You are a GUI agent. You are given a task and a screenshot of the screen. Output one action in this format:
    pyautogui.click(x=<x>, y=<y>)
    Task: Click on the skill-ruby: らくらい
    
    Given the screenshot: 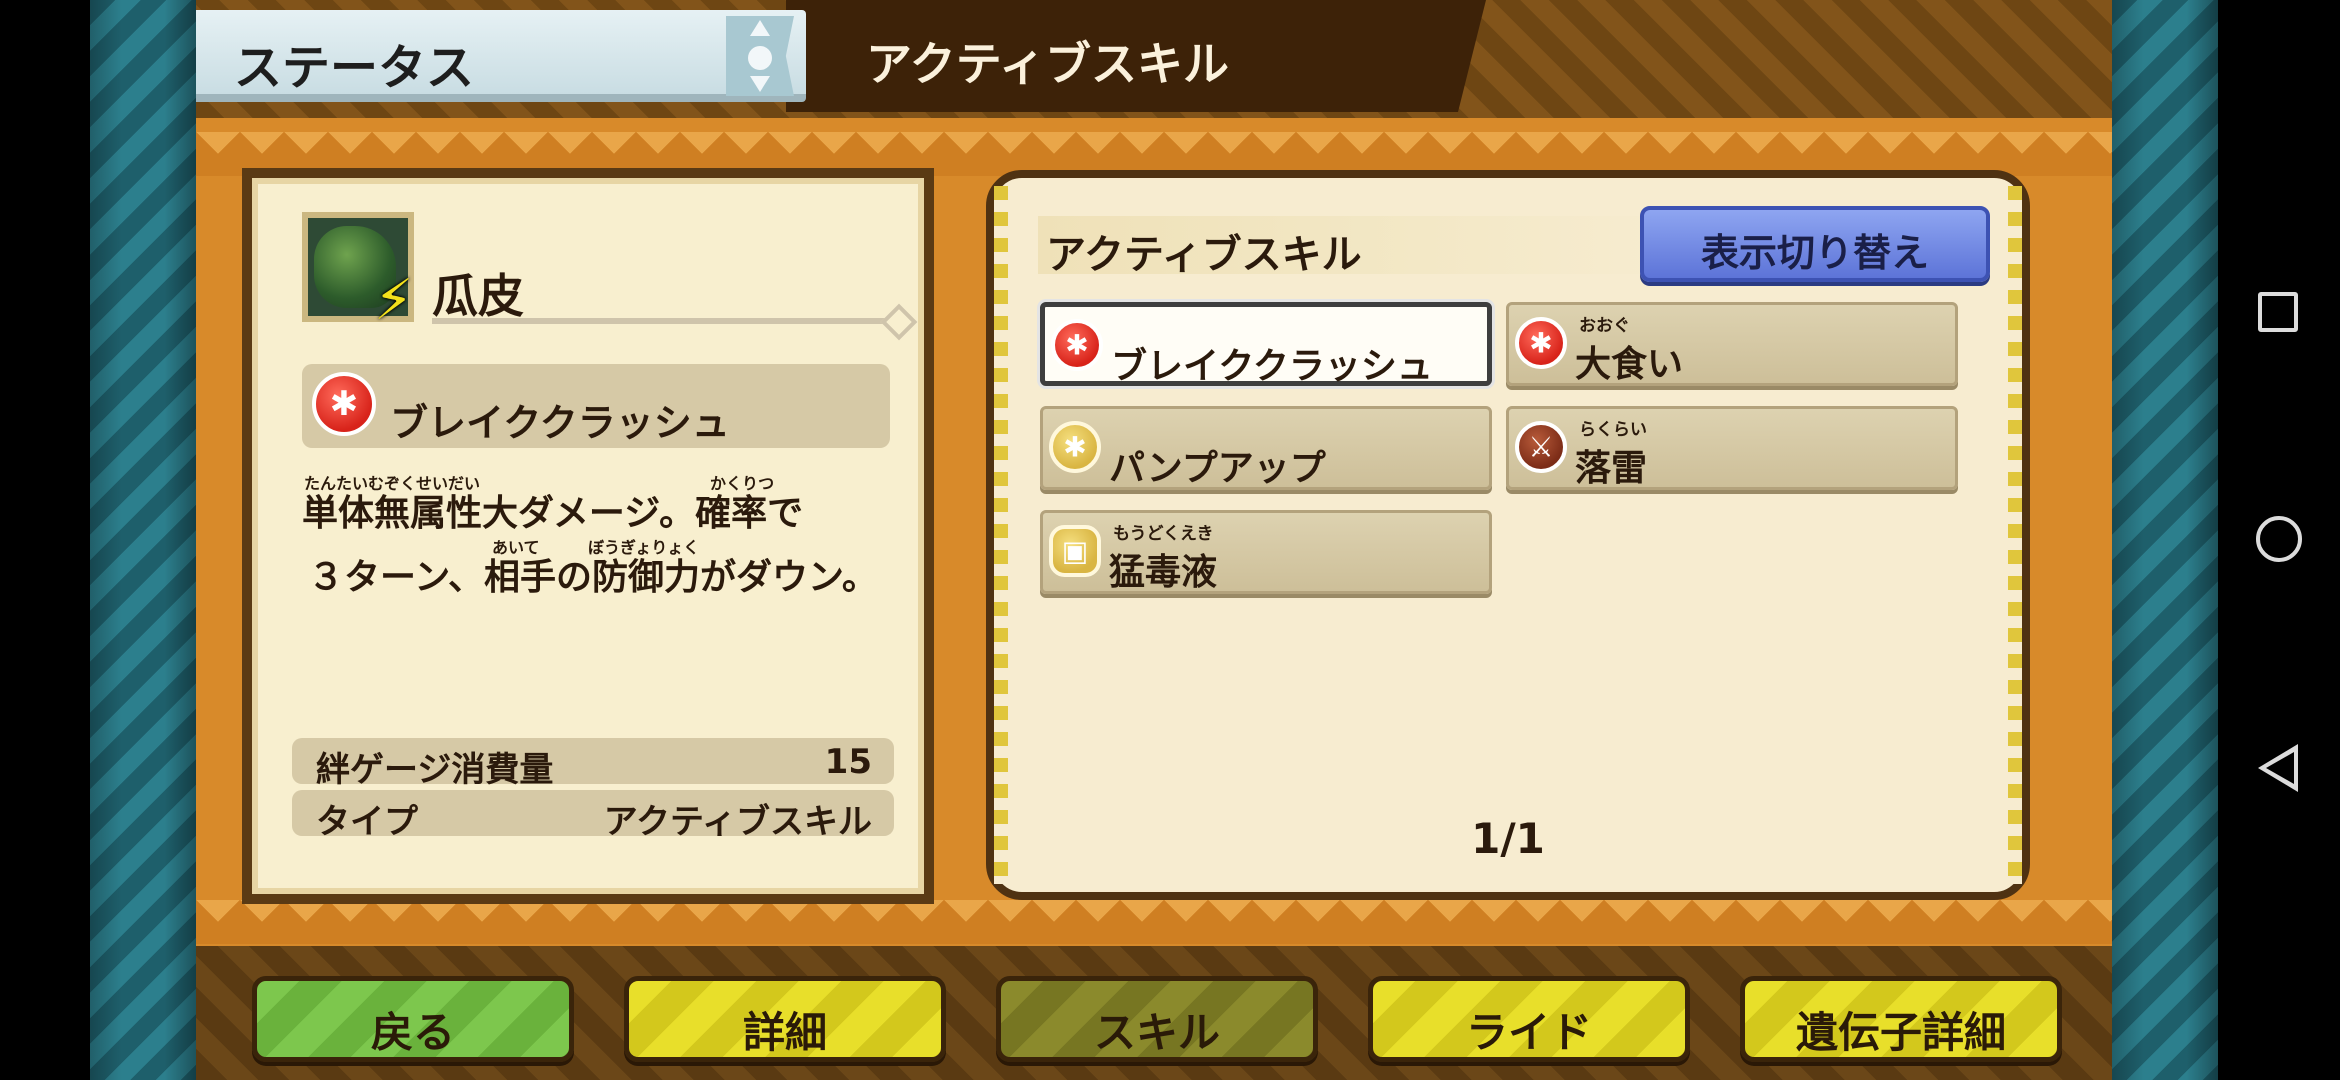 What is the action you would take?
    pyautogui.click(x=1613, y=430)
    